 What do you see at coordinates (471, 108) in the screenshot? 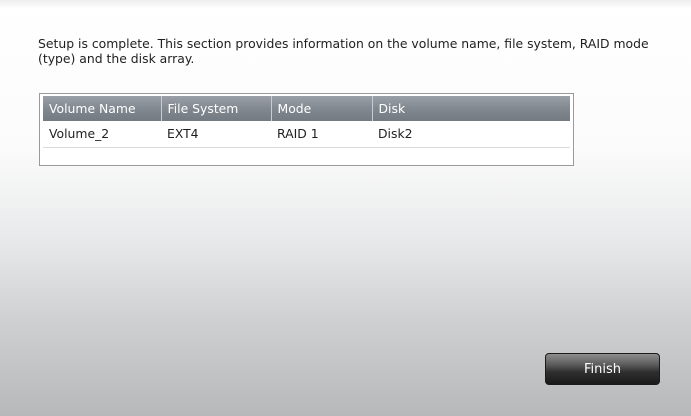
I see `column-header-disk: Disk` at bounding box center [471, 108].